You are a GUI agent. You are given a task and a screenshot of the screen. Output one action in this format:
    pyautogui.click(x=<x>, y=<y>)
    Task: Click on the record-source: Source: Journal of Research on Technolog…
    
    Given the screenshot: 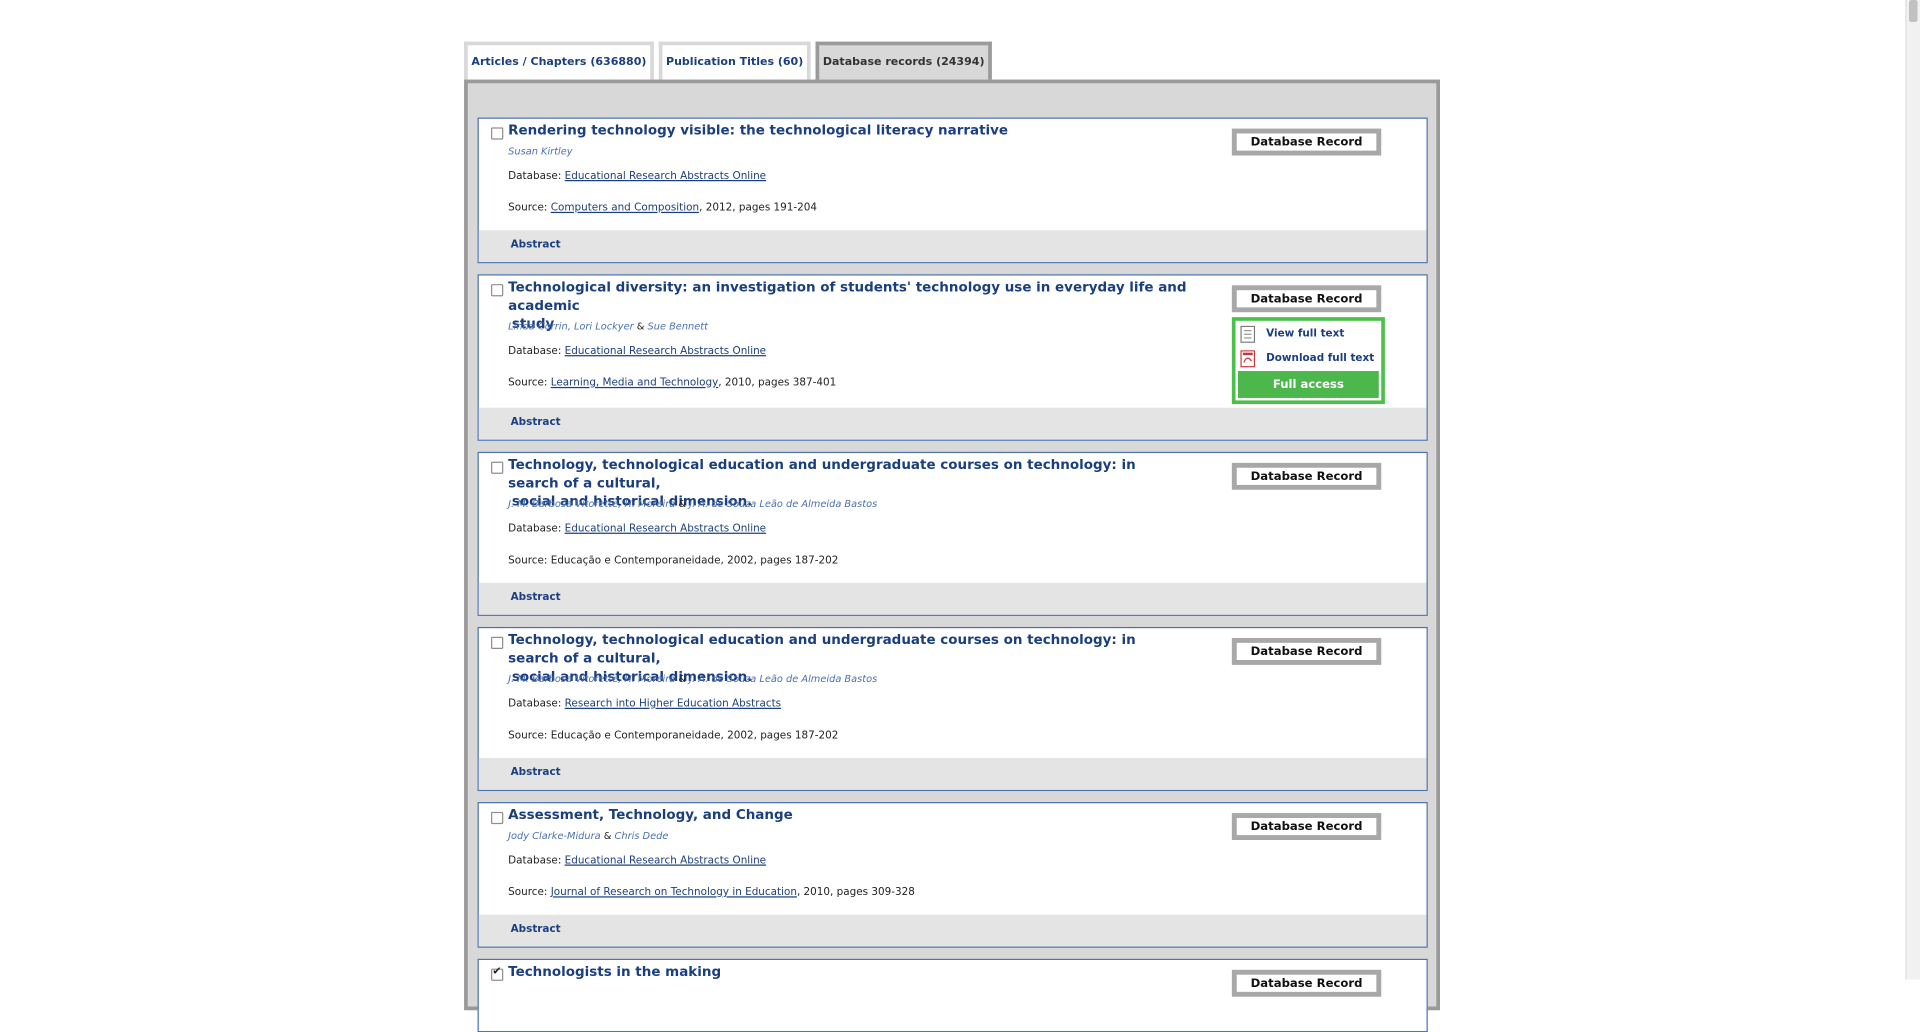 What is the action you would take?
    pyautogui.click(x=711, y=893)
    